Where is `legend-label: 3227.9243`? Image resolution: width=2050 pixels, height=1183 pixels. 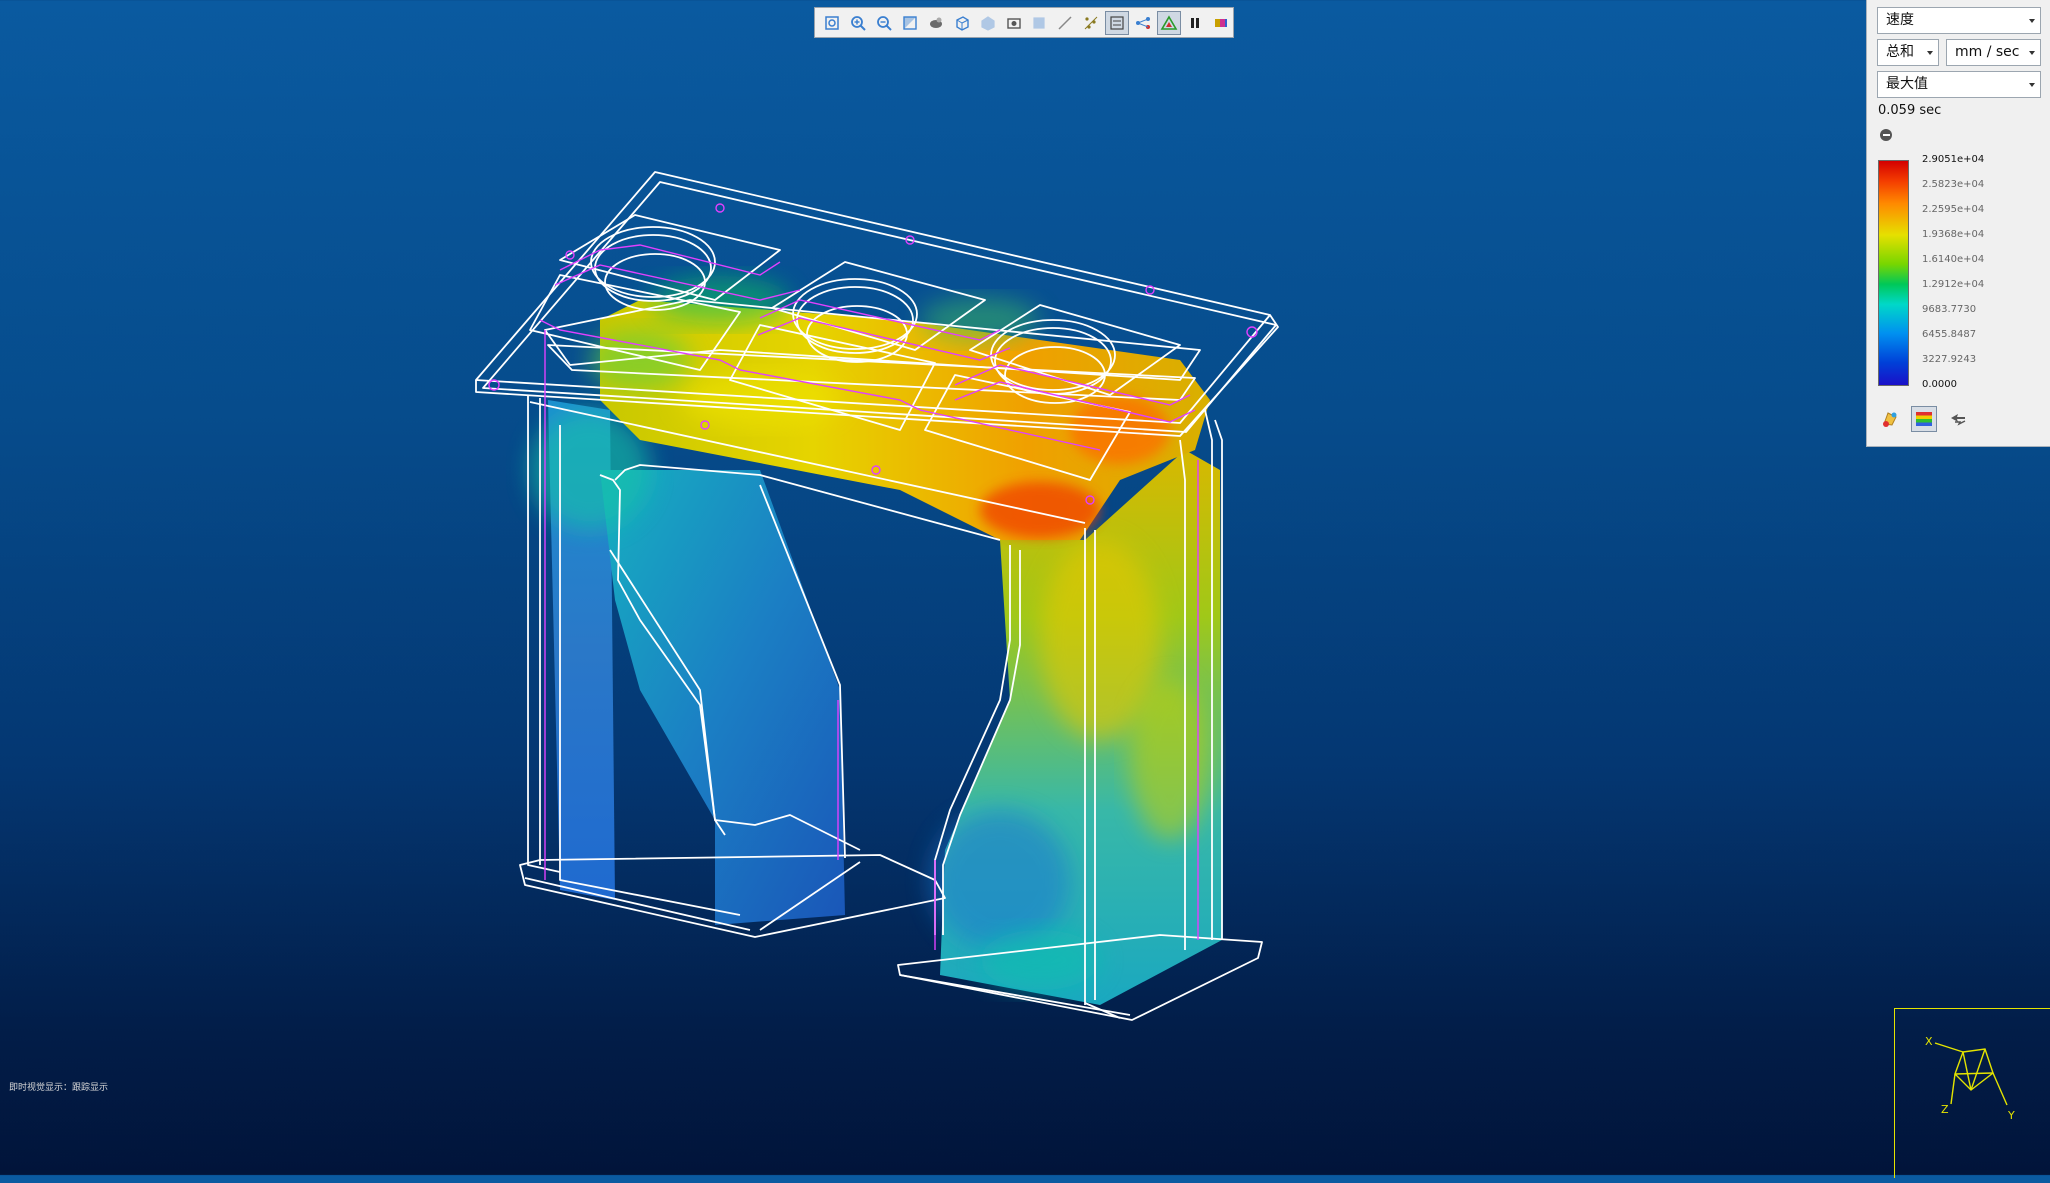 legend-label: 3227.9243 is located at coordinates (1949, 359).